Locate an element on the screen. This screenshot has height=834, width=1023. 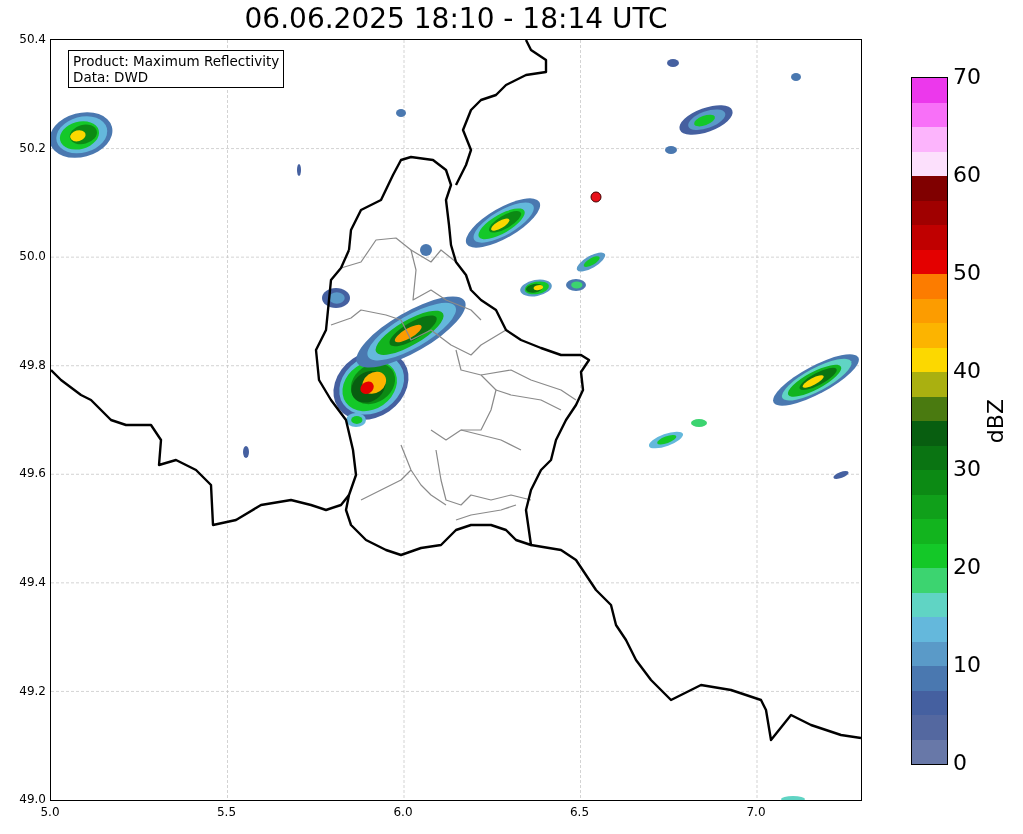
axis-tick-label: 50.2 is located at coordinates (32, 147).